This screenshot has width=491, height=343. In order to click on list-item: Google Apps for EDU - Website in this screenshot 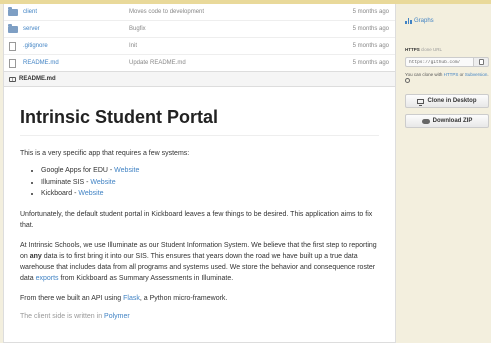, I will do `click(210, 171)`.